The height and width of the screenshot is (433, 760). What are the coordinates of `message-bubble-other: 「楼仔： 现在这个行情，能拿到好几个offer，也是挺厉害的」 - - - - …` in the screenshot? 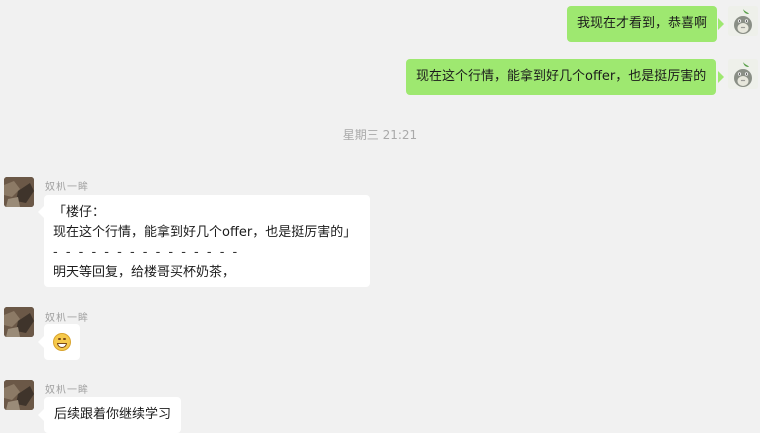 It's located at (207, 241).